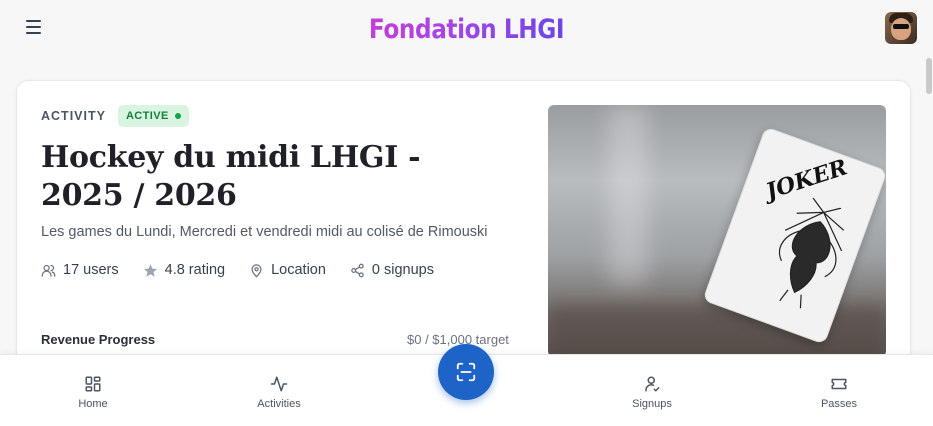 The height and width of the screenshot is (426, 933). I want to click on stat-rating: 4.8 rating, so click(184, 270).